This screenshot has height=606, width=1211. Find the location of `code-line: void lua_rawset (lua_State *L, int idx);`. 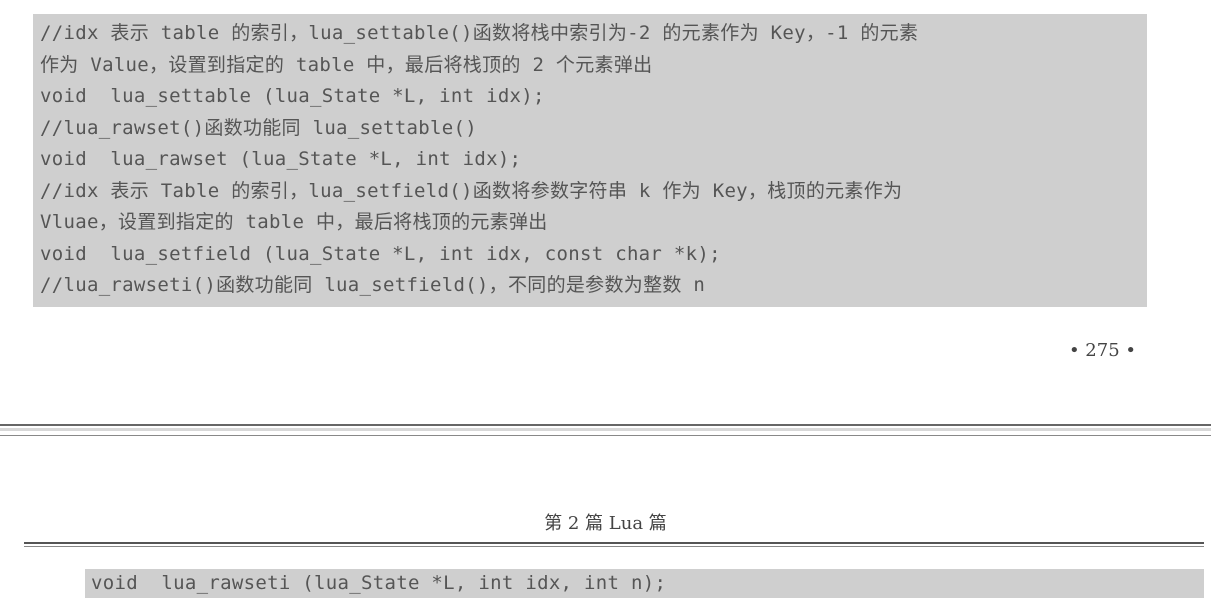

code-line: void lua_rawset (lua_State *L, int idx); is located at coordinates (281, 159).